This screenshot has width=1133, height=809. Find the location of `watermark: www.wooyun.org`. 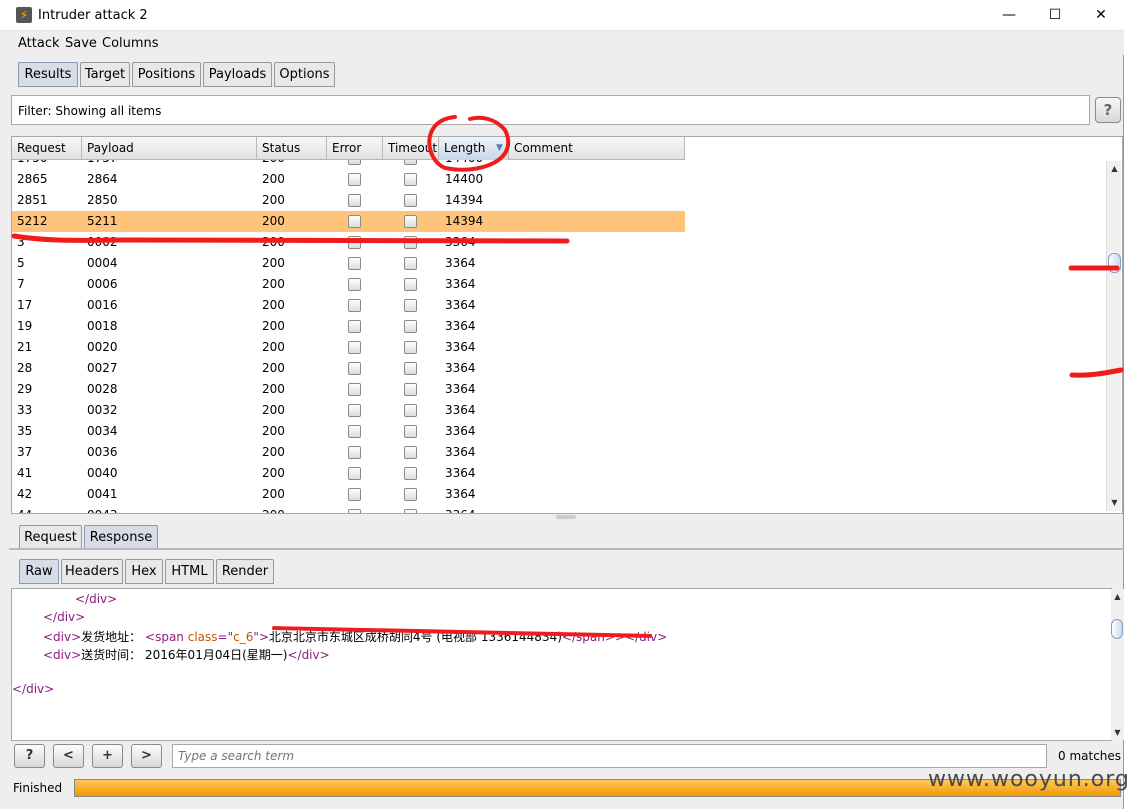

watermark: www.wooyun.org is located at coordinates (1029, 779).